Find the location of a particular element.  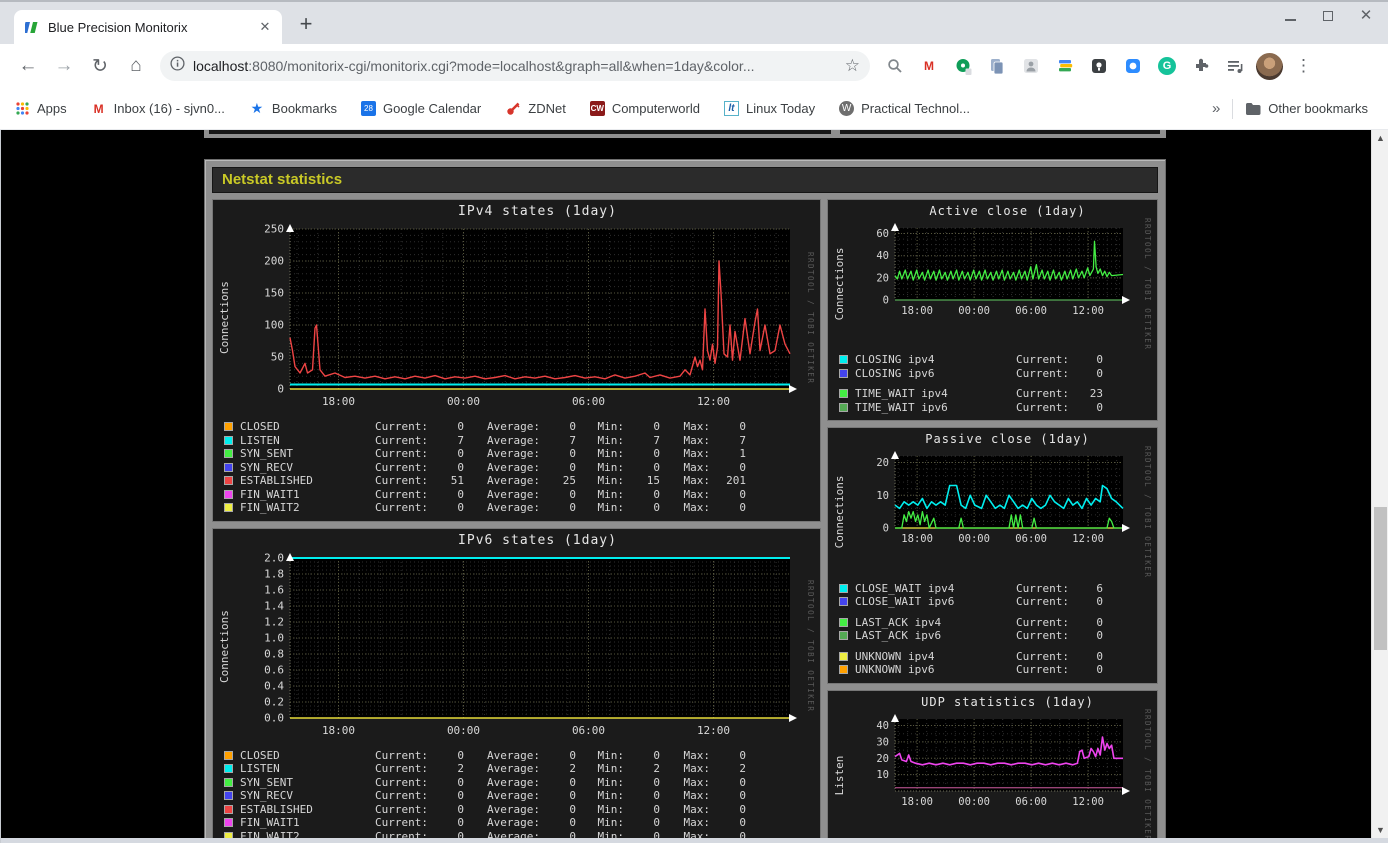

svg-text: 06:00 is located at coordinates (588, 401).